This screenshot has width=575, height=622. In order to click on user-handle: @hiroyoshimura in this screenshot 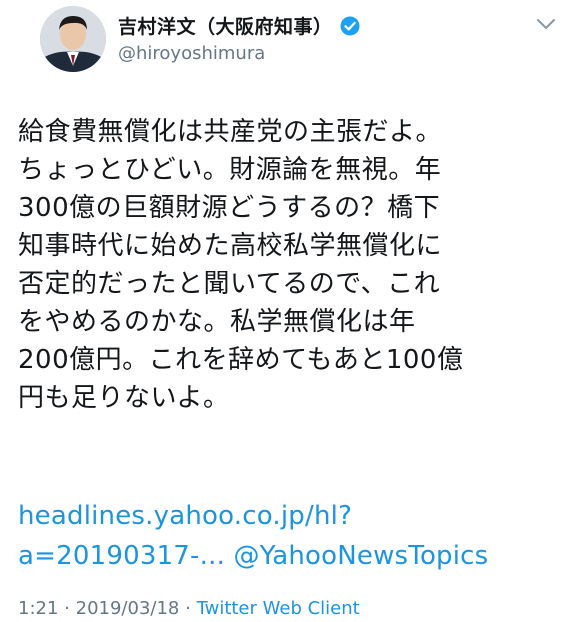, I will do `click(191, 53)`.